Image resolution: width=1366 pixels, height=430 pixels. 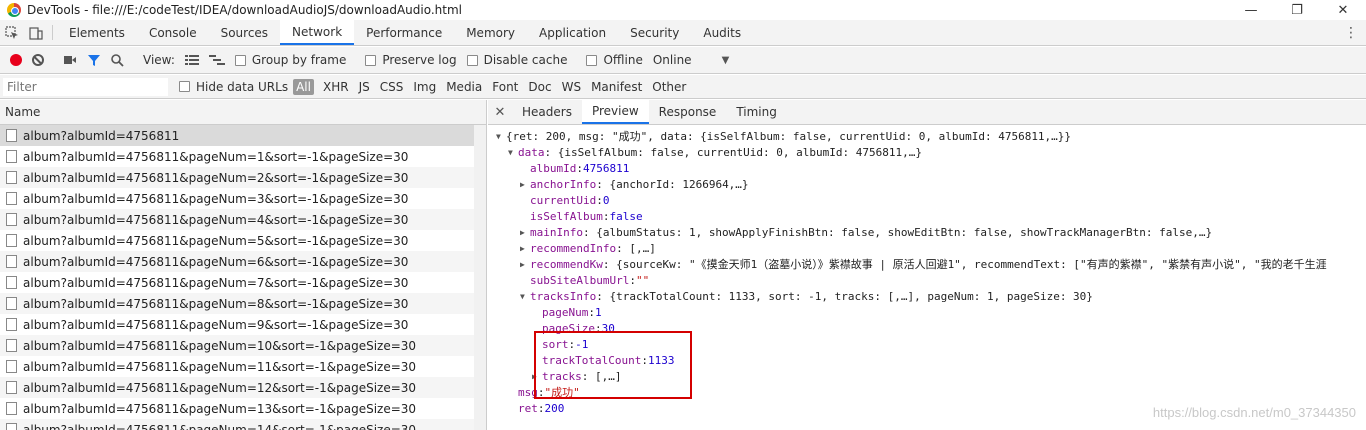 I want to click on filter-type-font: Font, so click(x=505, y=87).